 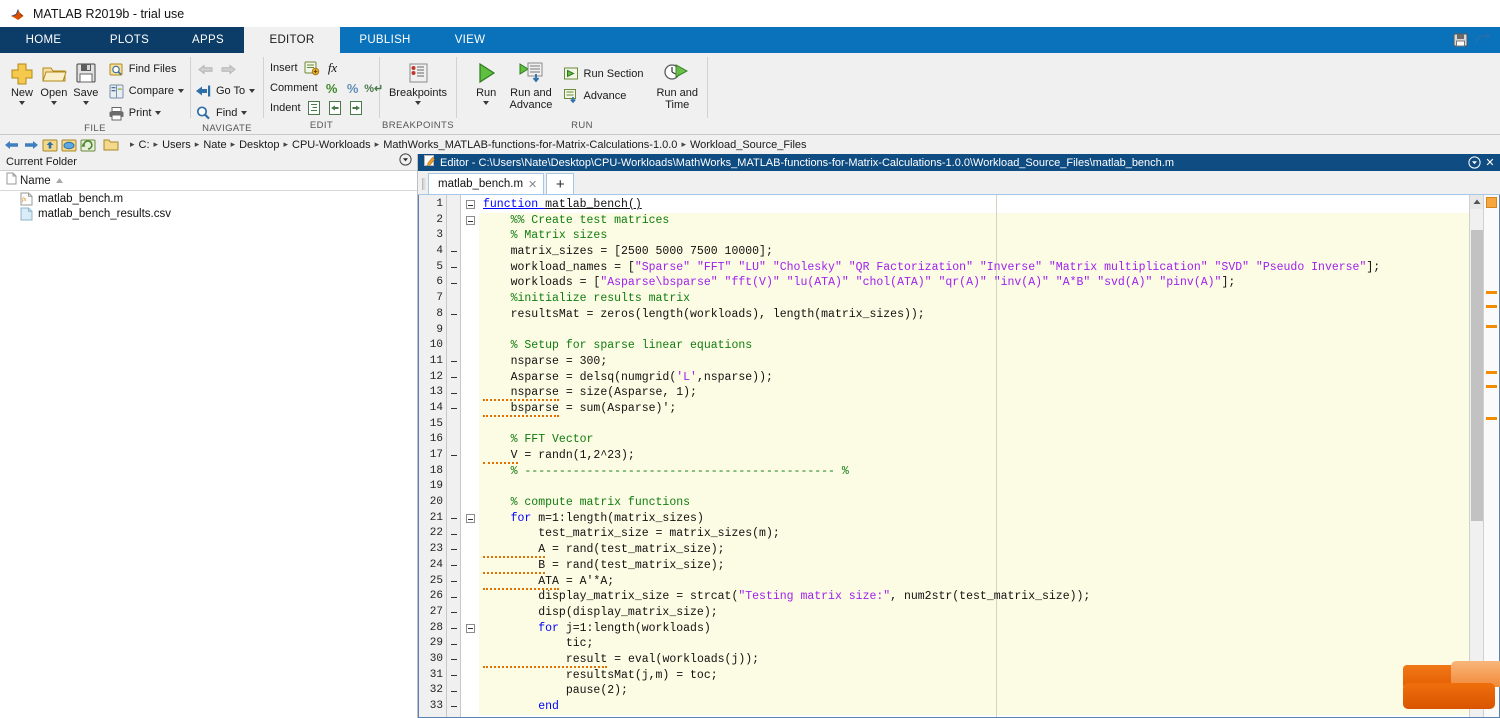 I want to click on comment-percent-icon: %, so click(x=332, y=88).